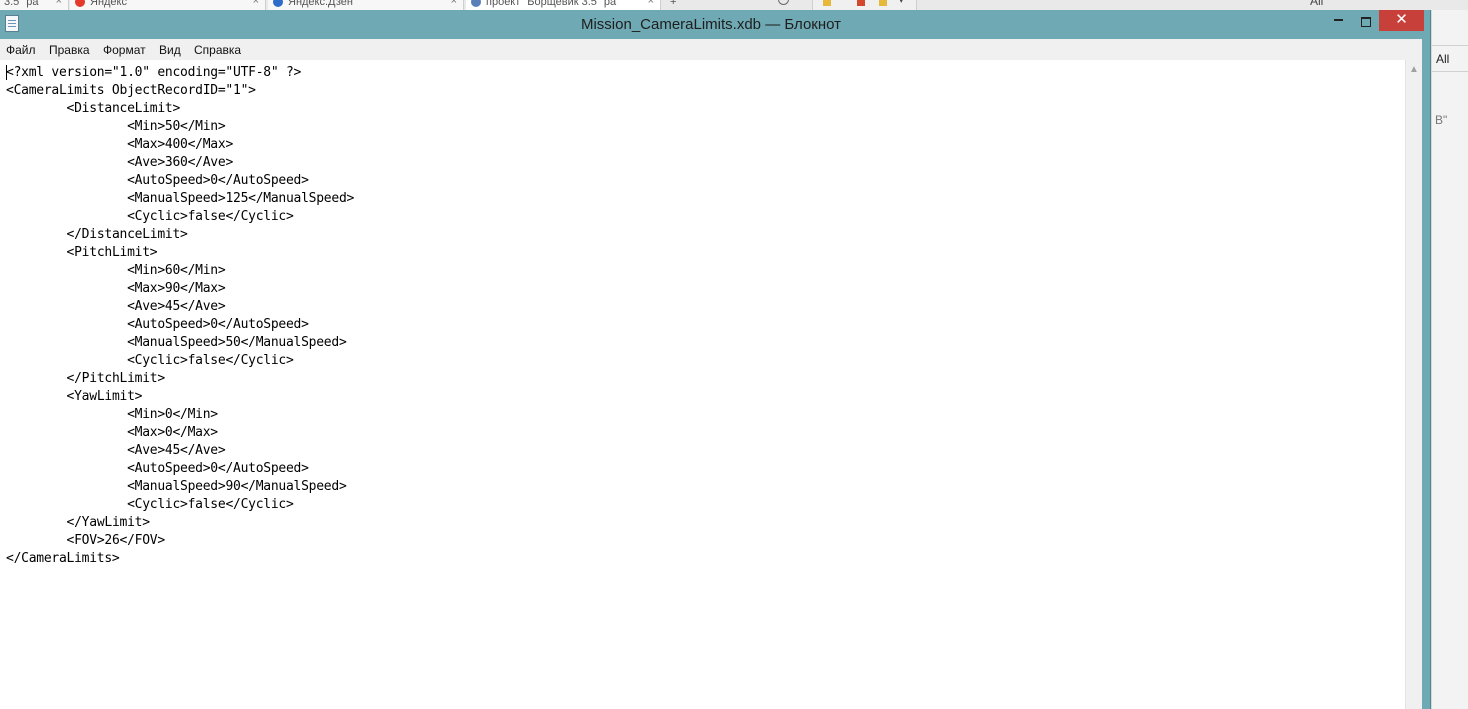 Image resolution: width=1468 pixels, height=709 pixels. I want to click on background-tab-label: Яндекс.Дзен, so click(320, 4).